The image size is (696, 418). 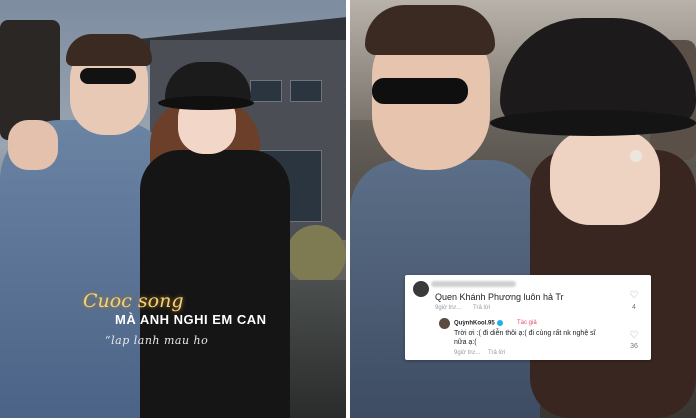 What do you see at coordinates (191, 319) in the screenshot?
I see `caption-main: MÀ ANH NGHI EM CAN` at bounding box center [191, 319].